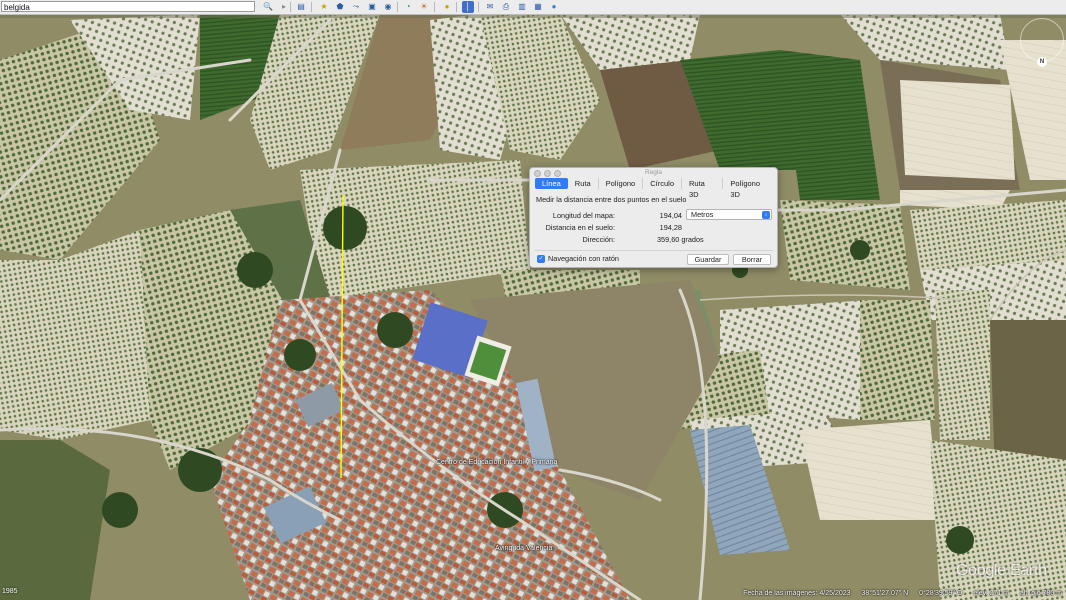 The height and width of the screenshot is (600, 1066). What do you see at coordinates (490, 7) in the screenshot?
I see `email-icon: ✉` at bounding box center [490, 7].